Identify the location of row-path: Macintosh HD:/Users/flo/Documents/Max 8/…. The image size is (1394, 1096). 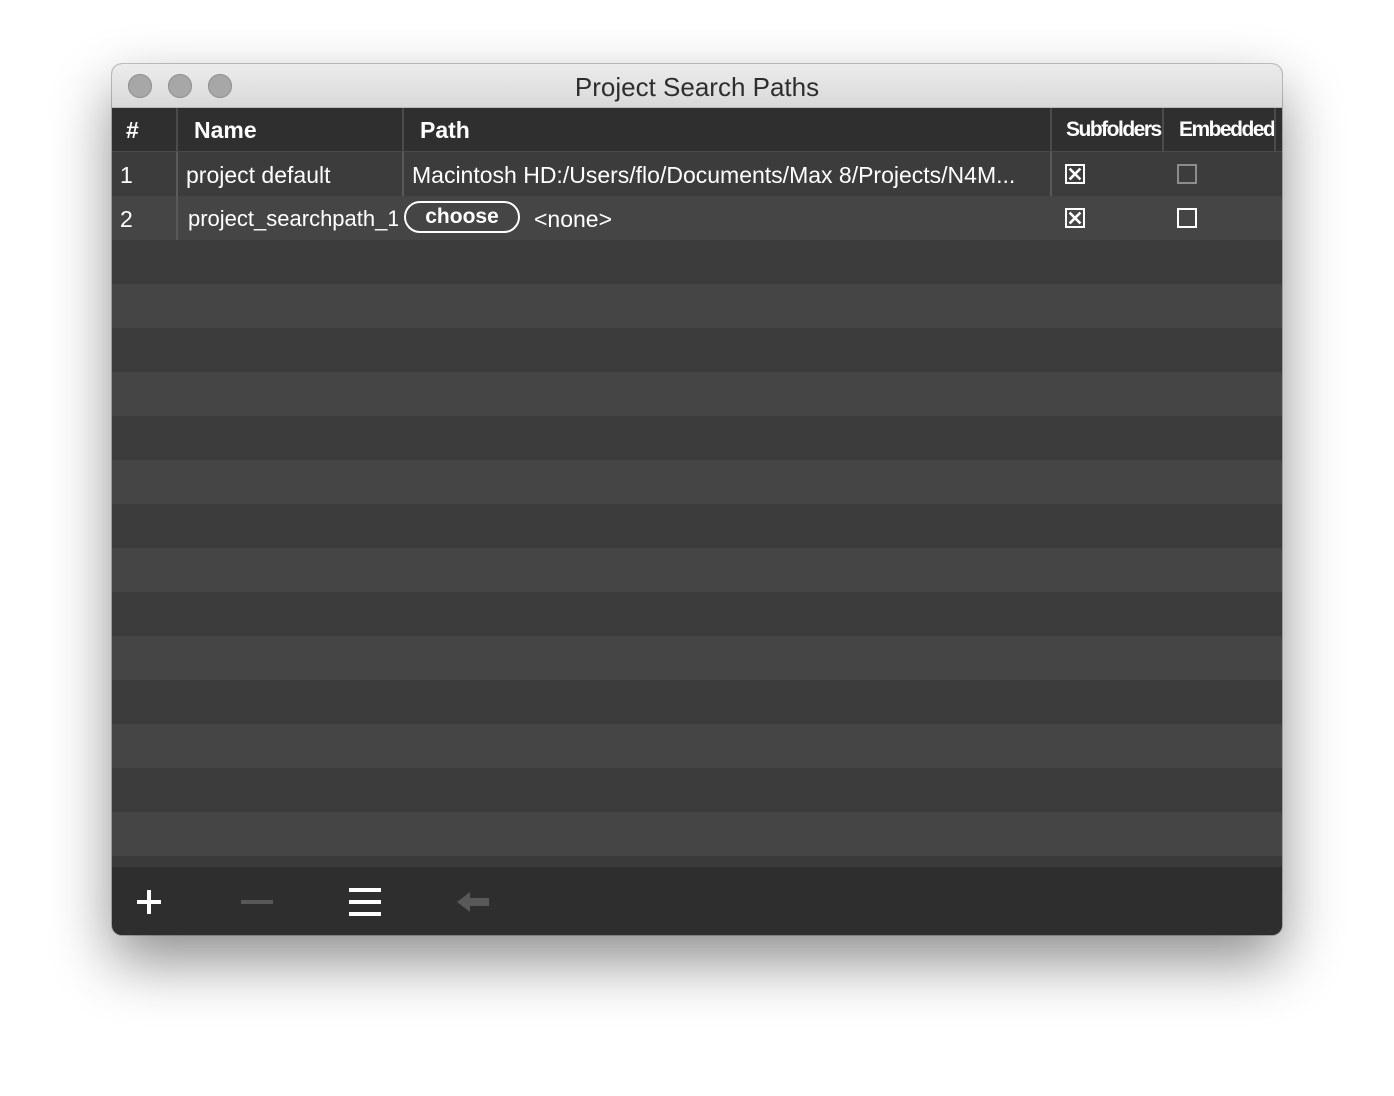
(730, 174).